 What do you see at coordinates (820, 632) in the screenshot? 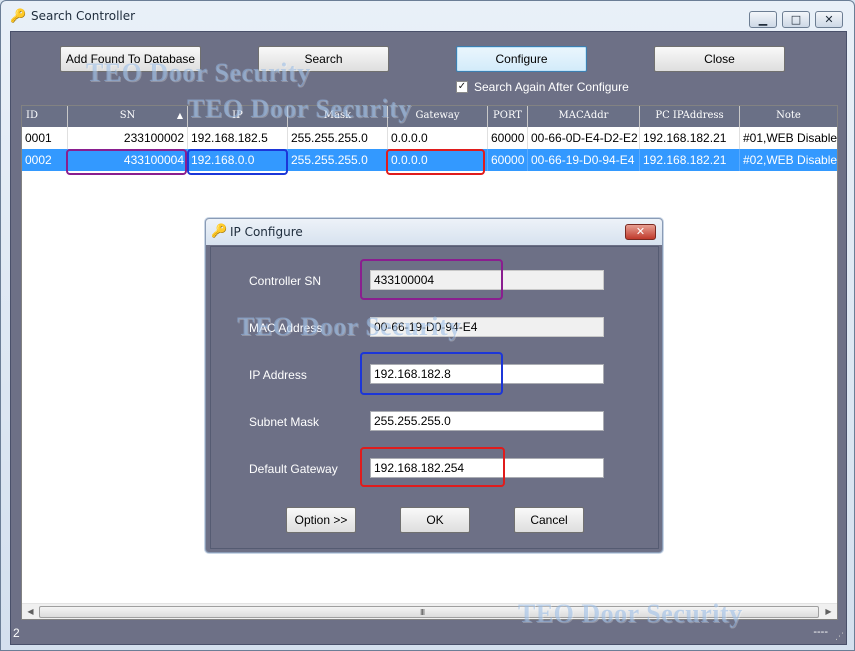
I see `status-text: ----` at bounding box center [820, 632].